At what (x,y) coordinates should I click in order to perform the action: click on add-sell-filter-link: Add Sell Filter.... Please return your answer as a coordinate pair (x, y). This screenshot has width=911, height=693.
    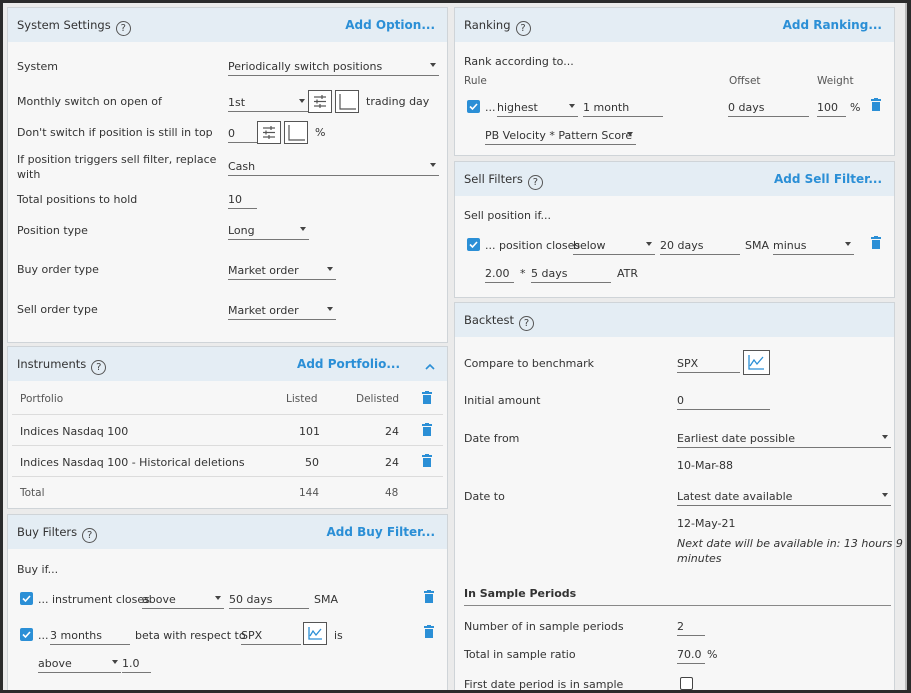
    Looking at the image, I should click on (828, 179).